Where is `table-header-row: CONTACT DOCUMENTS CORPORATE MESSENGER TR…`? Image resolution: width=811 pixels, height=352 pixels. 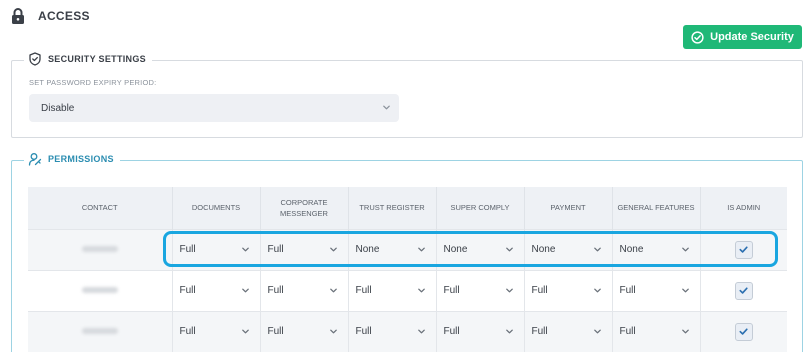 table-header-row: CONTACT DOCUMENTS CORPORATE MESSENGER TR… is located at coordinates (407, 208).